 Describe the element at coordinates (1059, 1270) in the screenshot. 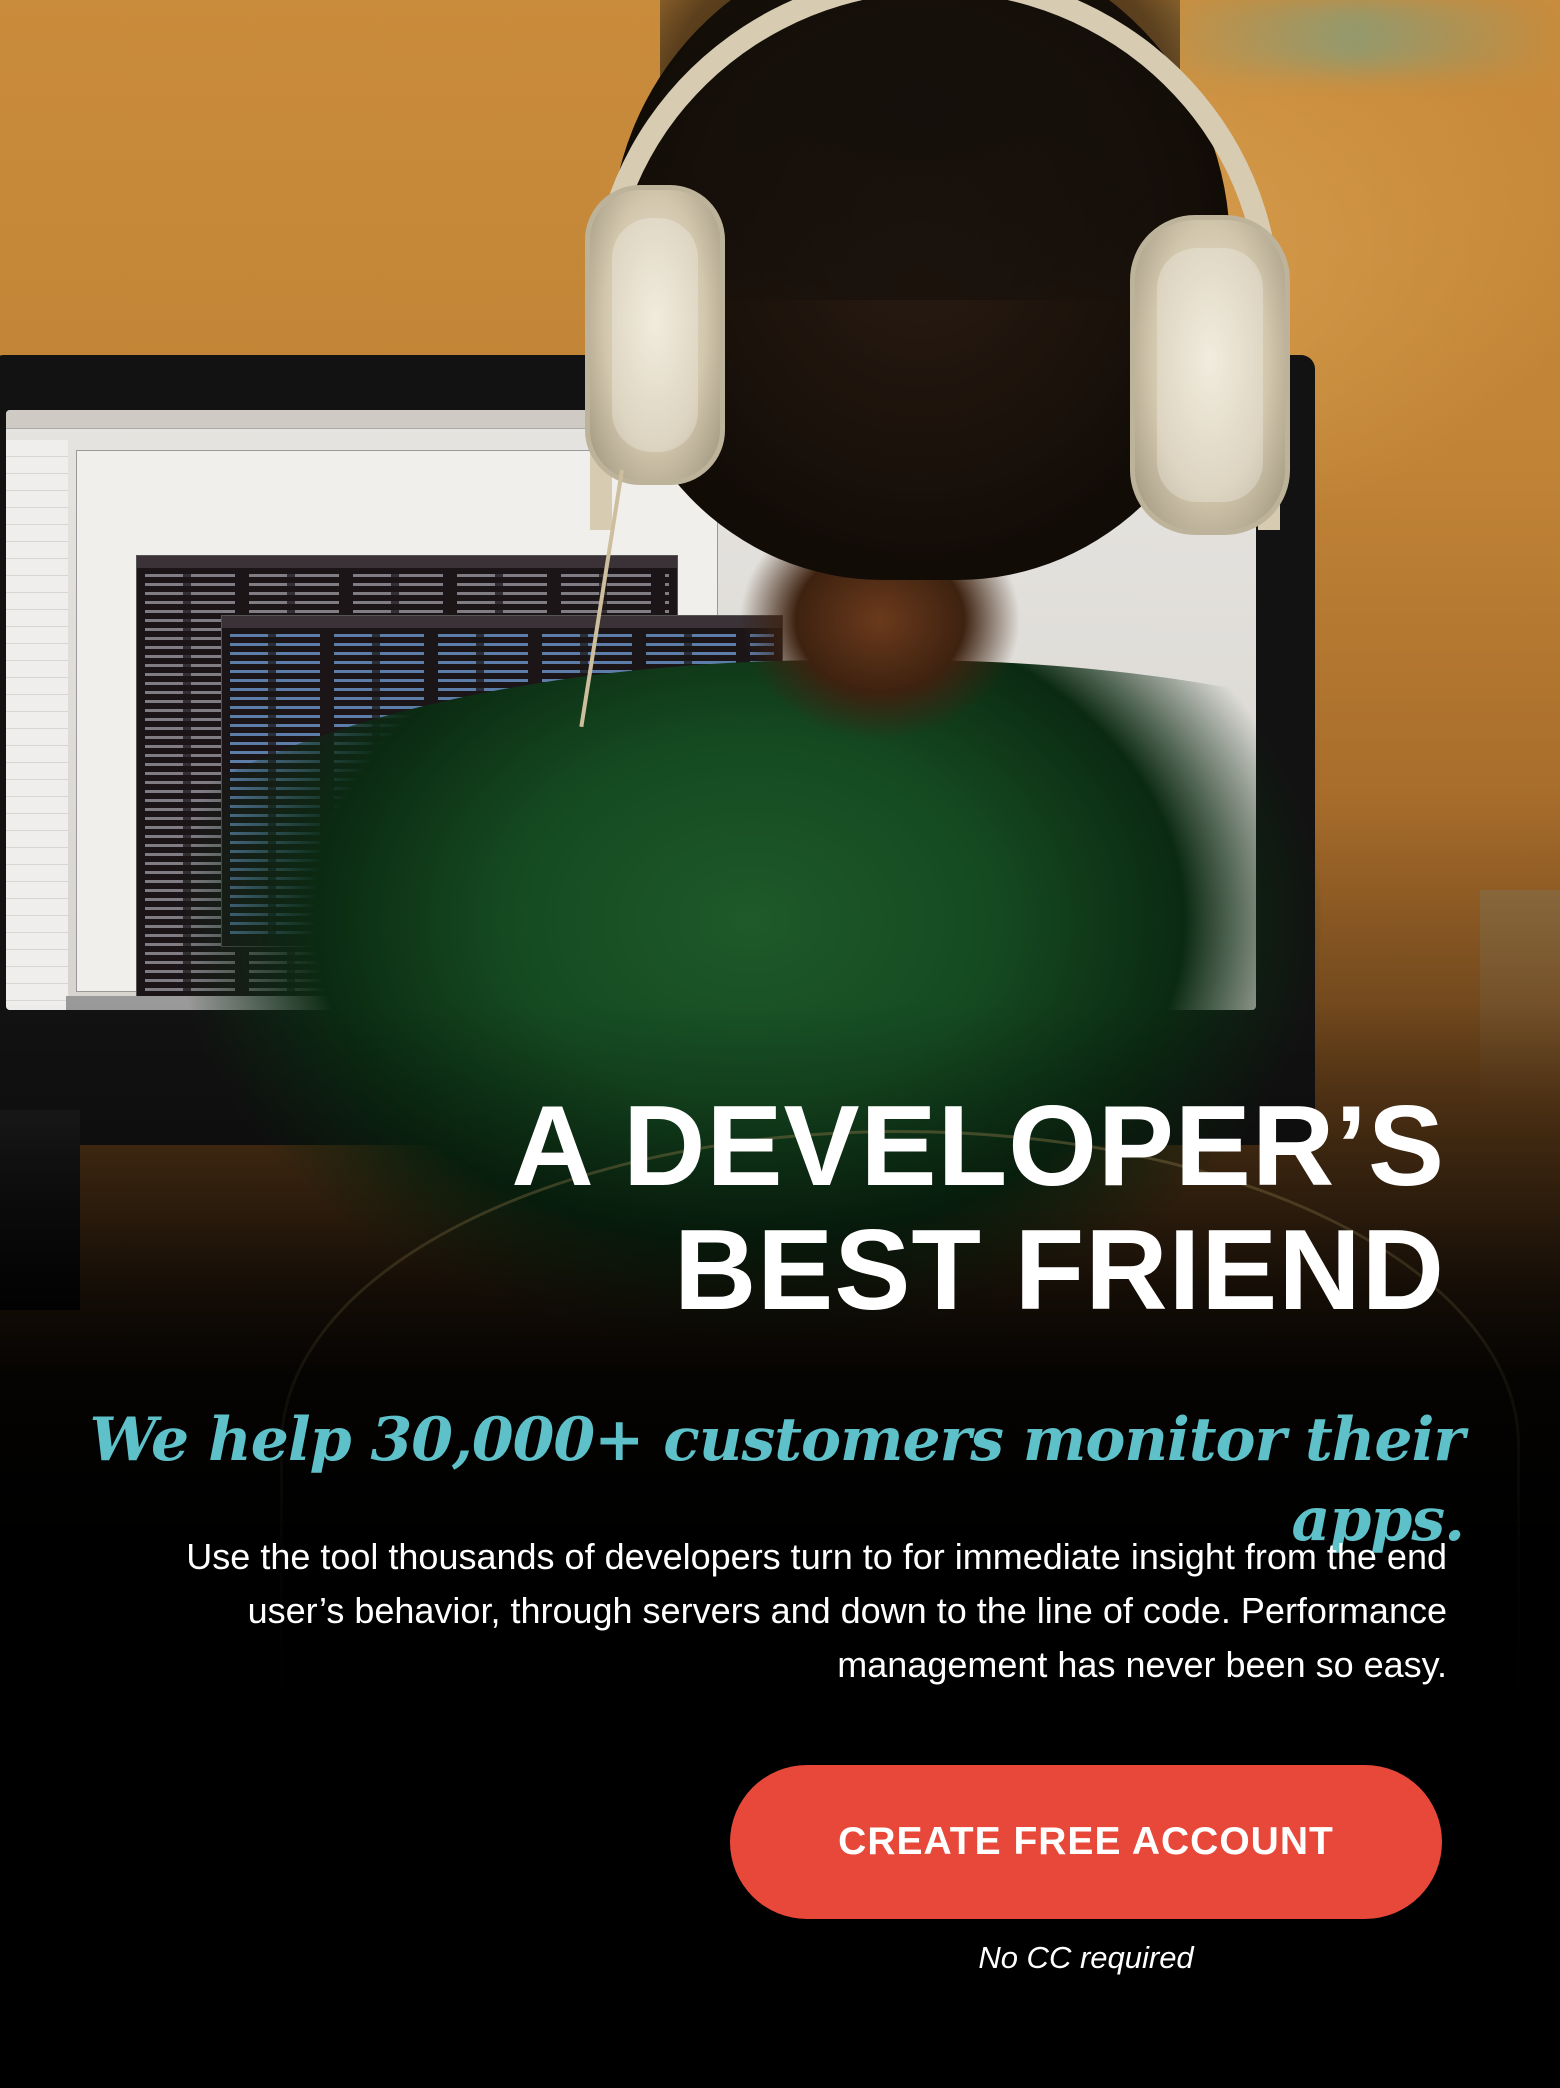

I see `headline-line-2: BEST FRIEND` at that location.